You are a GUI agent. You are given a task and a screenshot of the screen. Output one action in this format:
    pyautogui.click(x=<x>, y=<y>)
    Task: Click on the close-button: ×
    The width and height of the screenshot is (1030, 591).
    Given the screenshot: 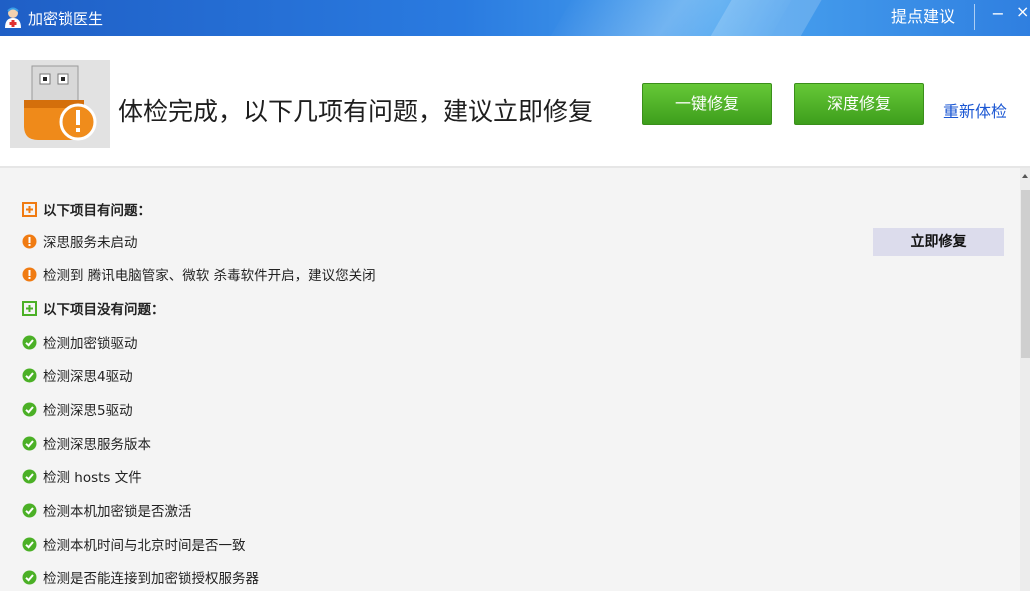 What is the action you would take?
    pyautogui.click(x=1023, y=13)
    